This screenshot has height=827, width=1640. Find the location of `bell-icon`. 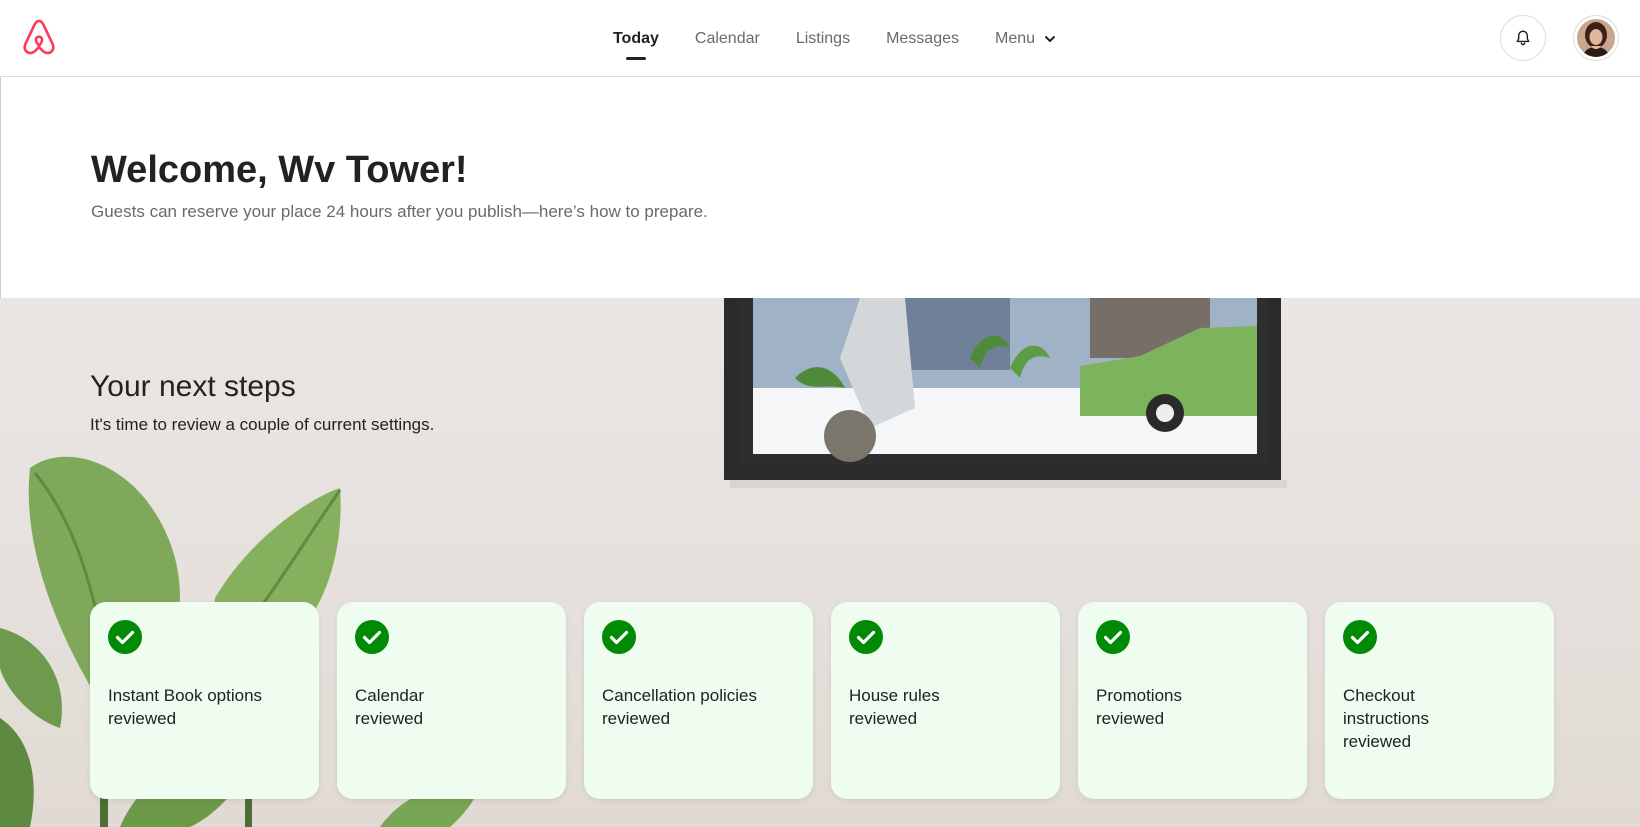

bell-icon is located at coordinates (1523, 38).